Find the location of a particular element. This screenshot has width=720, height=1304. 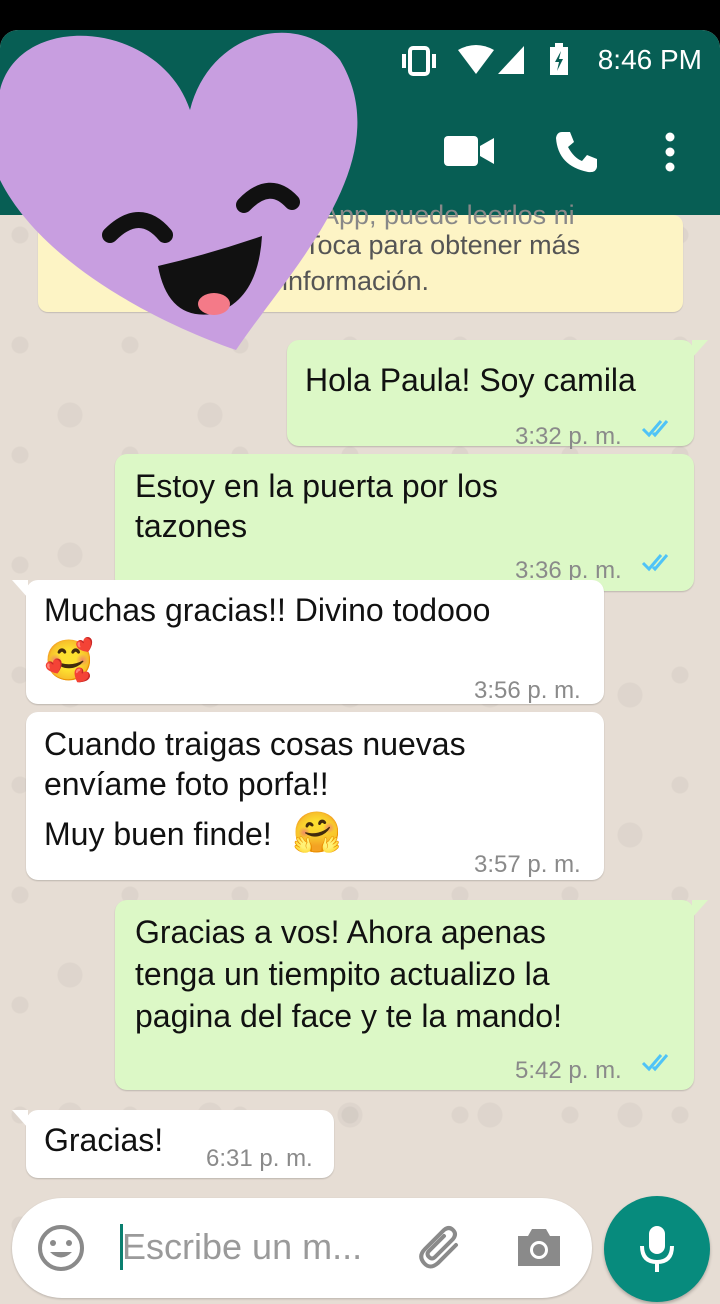

mic-icon is located at coordinates (657, 1249).